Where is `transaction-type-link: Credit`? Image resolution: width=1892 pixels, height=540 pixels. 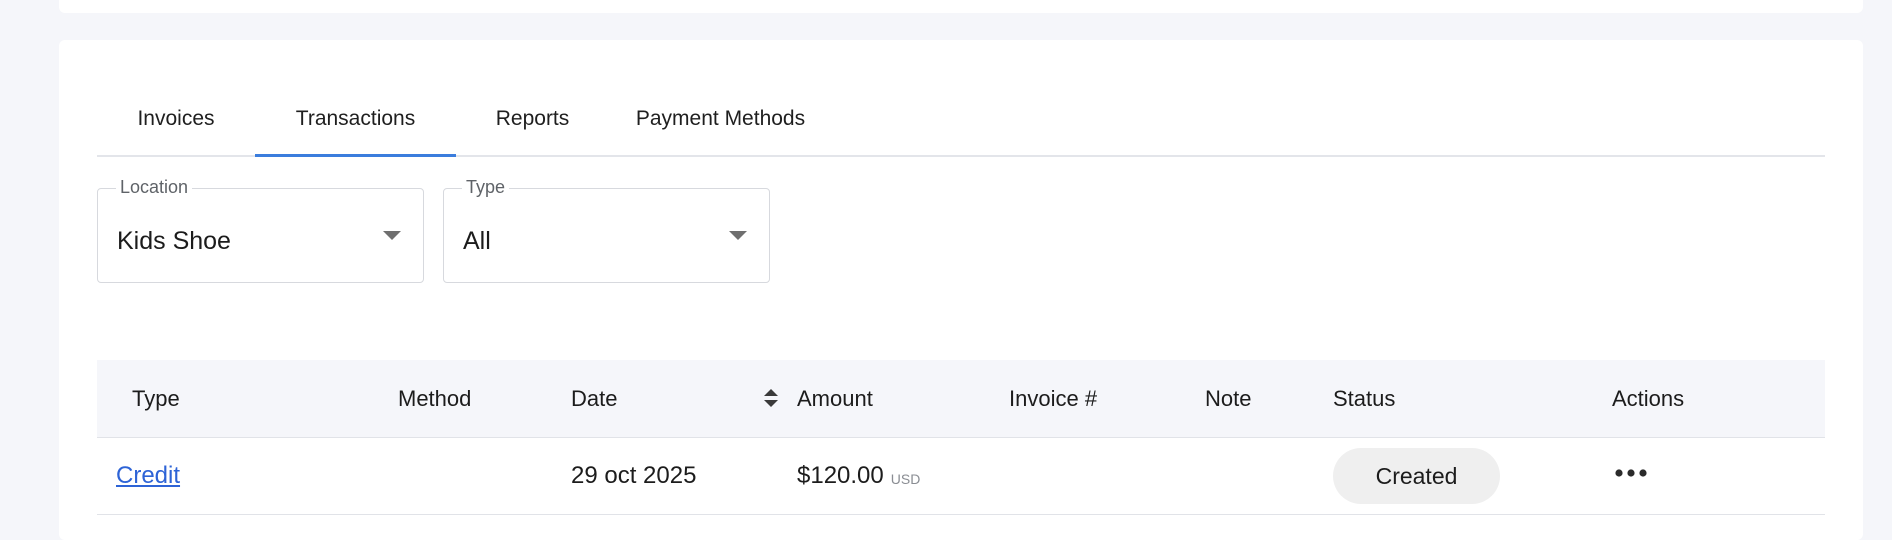
transaction-type-link: Credit is located at coordinates (148, 476).